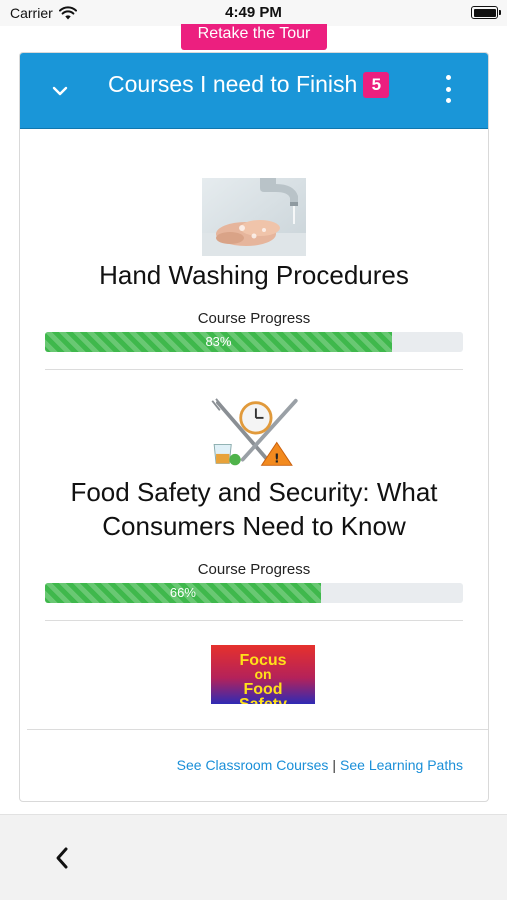 The image size is (507, 900). I want to click on card-title-text: Courses I need to Finish, so click(233, 84).